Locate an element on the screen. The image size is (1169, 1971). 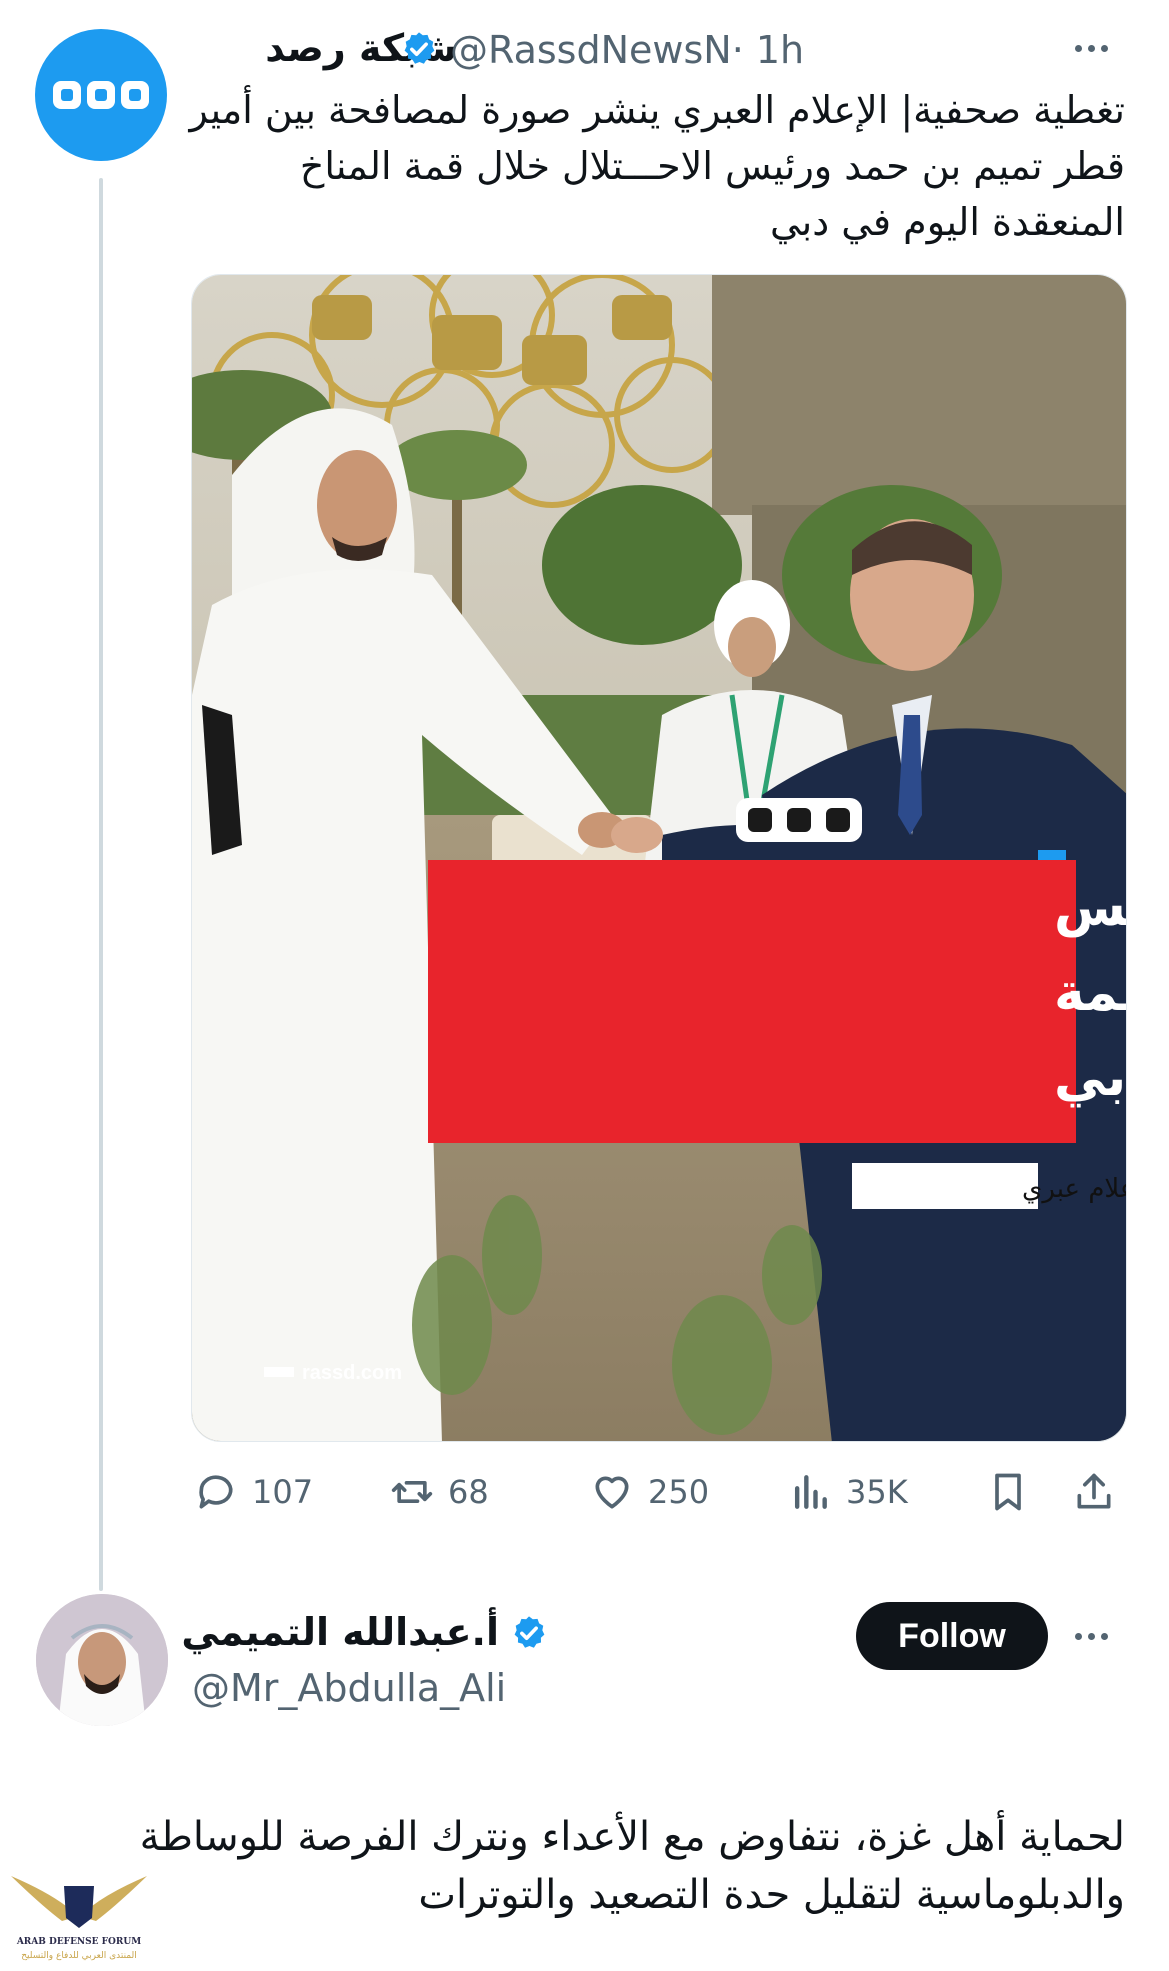
reply-button: 107 is located at coordinates (253, 1492).